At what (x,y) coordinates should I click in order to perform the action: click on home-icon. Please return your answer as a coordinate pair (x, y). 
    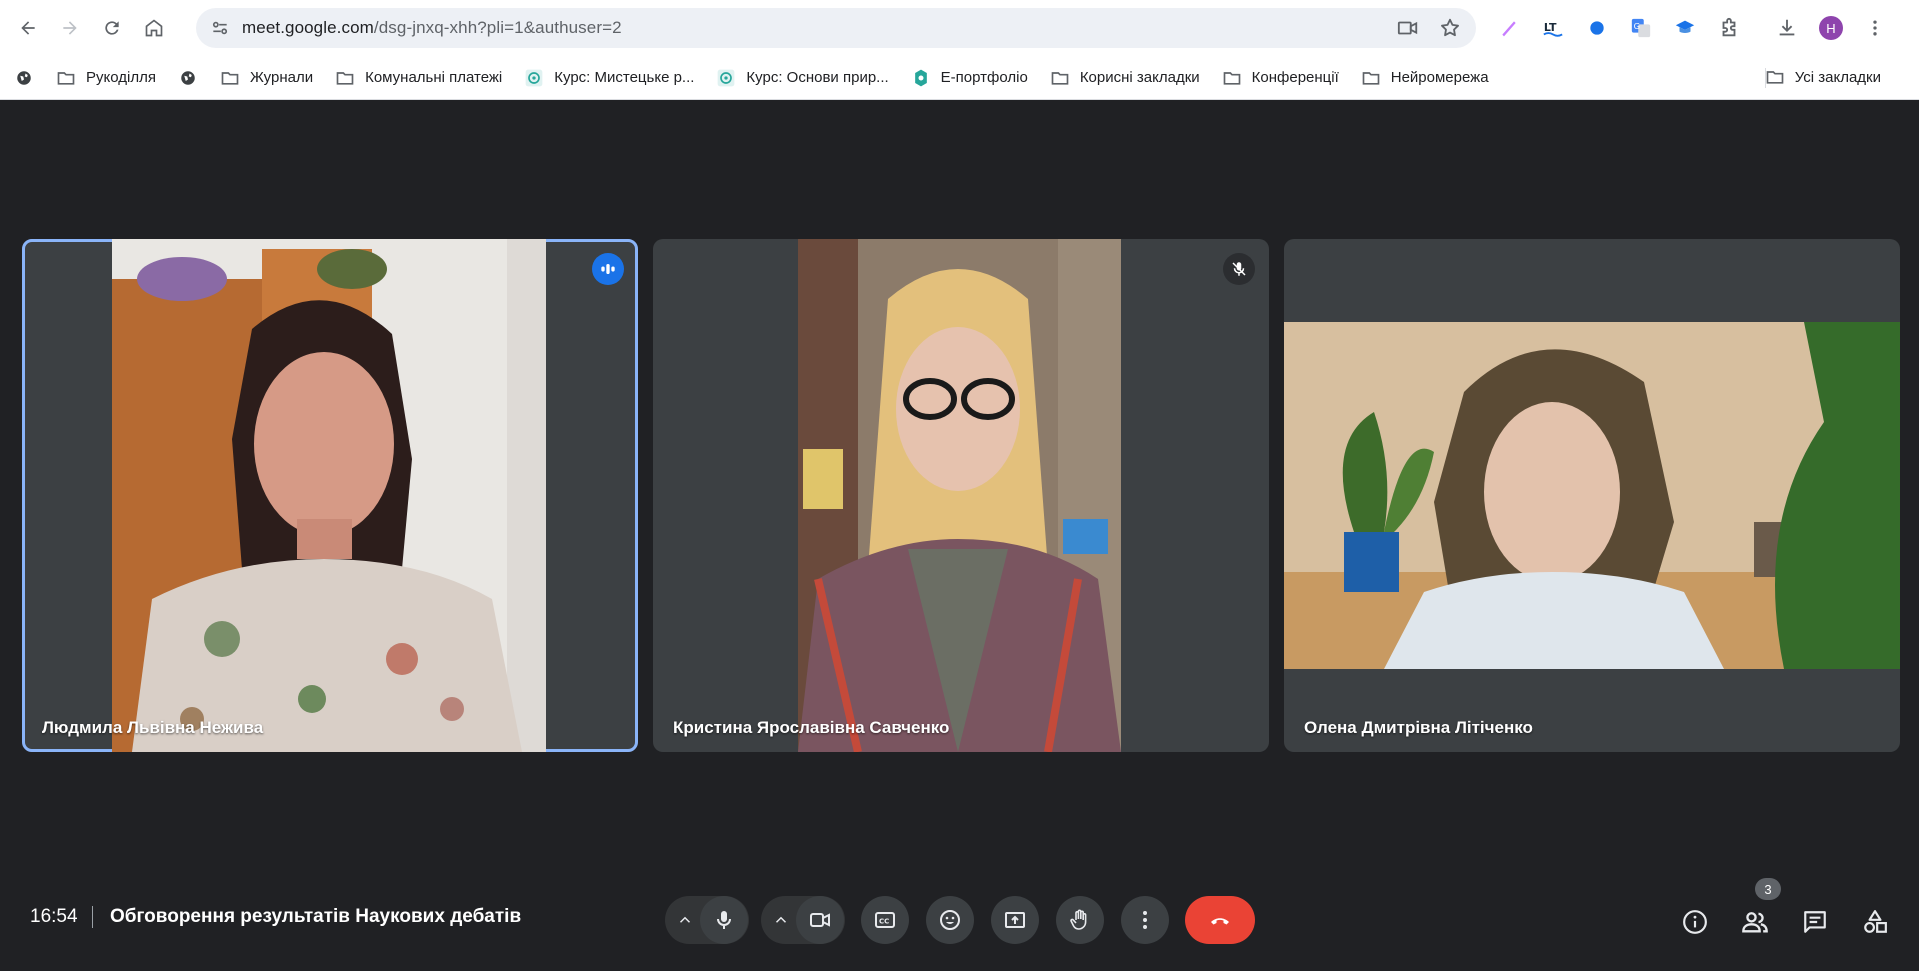
    Looking at the image, I should click on (154, 28).